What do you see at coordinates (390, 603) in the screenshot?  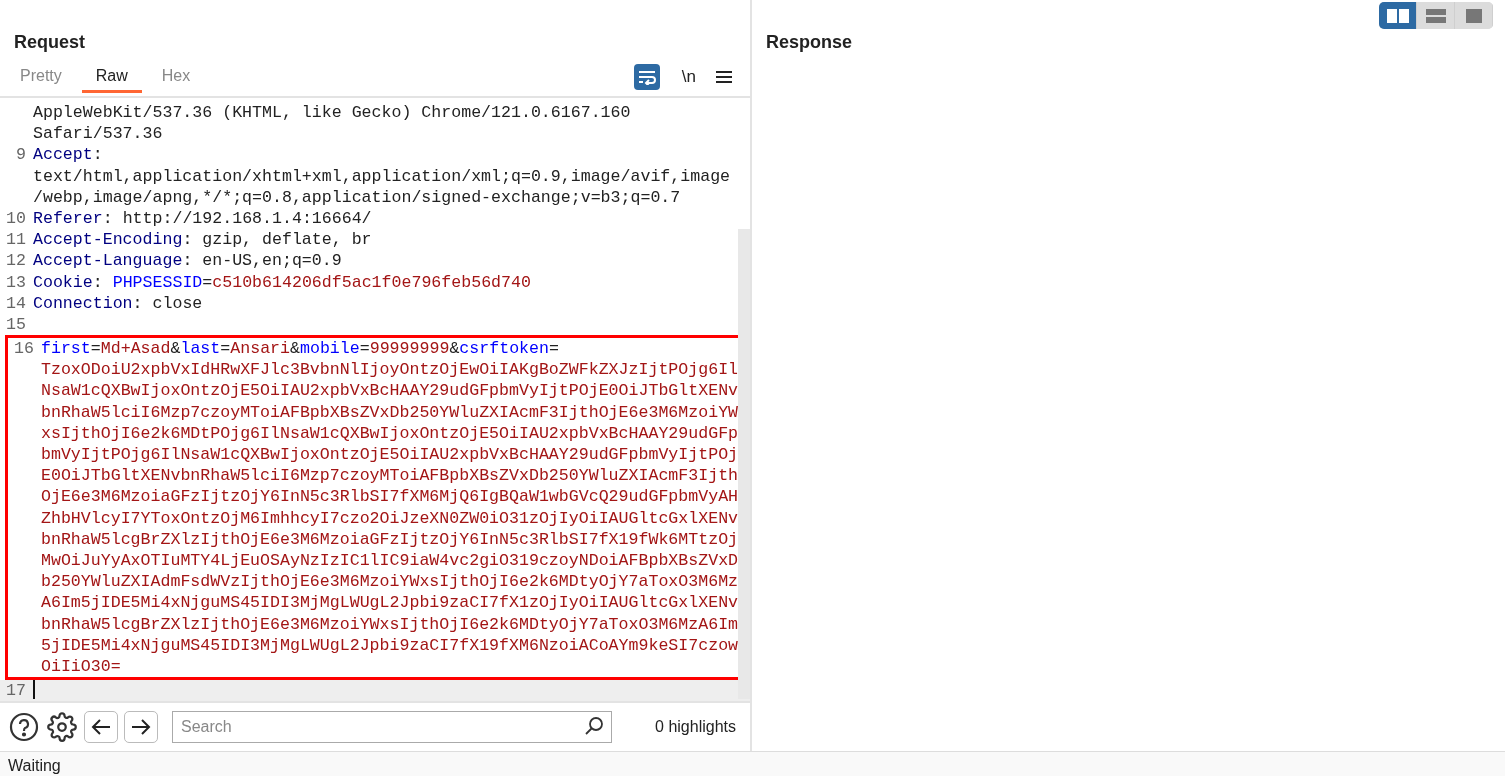 I see `code-line: A6Im5jIDE5Mi4xNjguMS45IDI3MjMgLWUgL2Jpbi9zaCI7fX1zOjIyOiIAUGltcGxlXENv` at bounding box center [390, 603].